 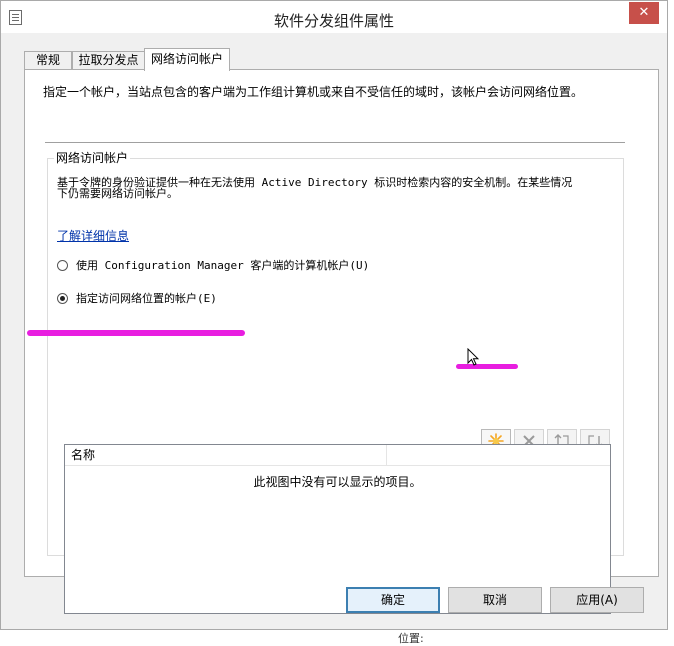 What do you see at coordinates (108, 60) in the screenshot?
I see `tab-pull-distribution-point: 拉取分发点` at bounding box center [108, 60].